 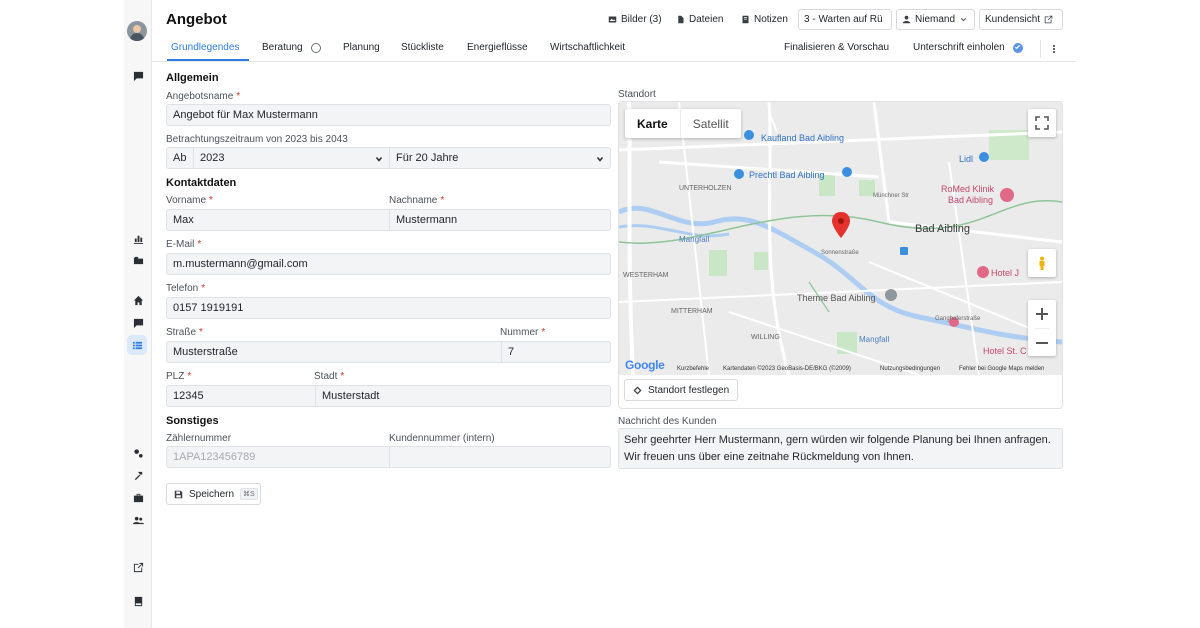 I want to click on period-duration-value: Für 20 Jahre, so click(x=427, y=158).